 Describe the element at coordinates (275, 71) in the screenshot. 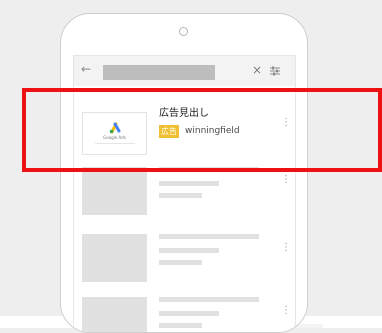

I see `filter-sliders-icon` at that location.